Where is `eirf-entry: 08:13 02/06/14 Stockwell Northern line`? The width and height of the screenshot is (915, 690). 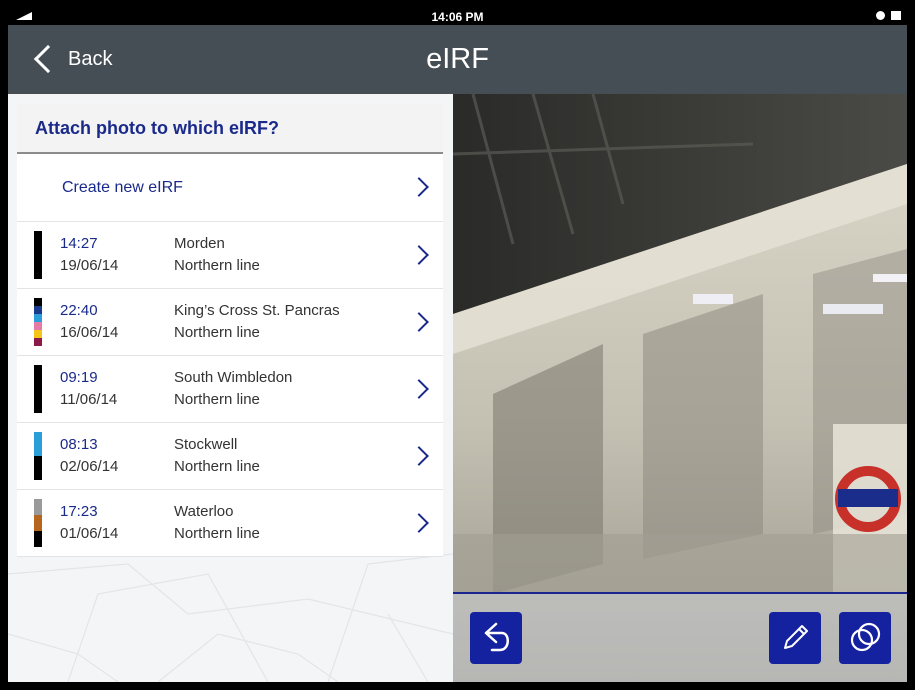
eirf-entry: 08:13 02/06/14 Stockwell Northern line is located at coordinates (230, 456).